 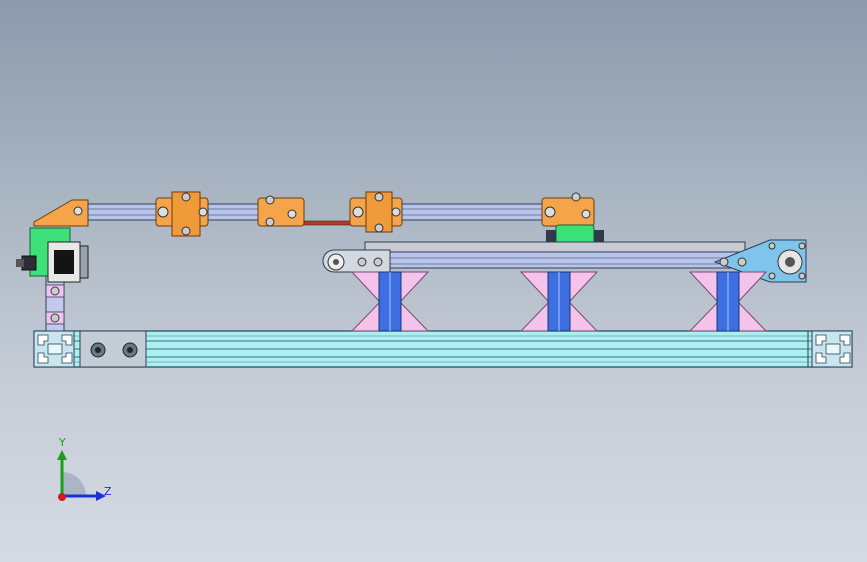 I want to click on left-idler-plate, so click(x=356, y=261).